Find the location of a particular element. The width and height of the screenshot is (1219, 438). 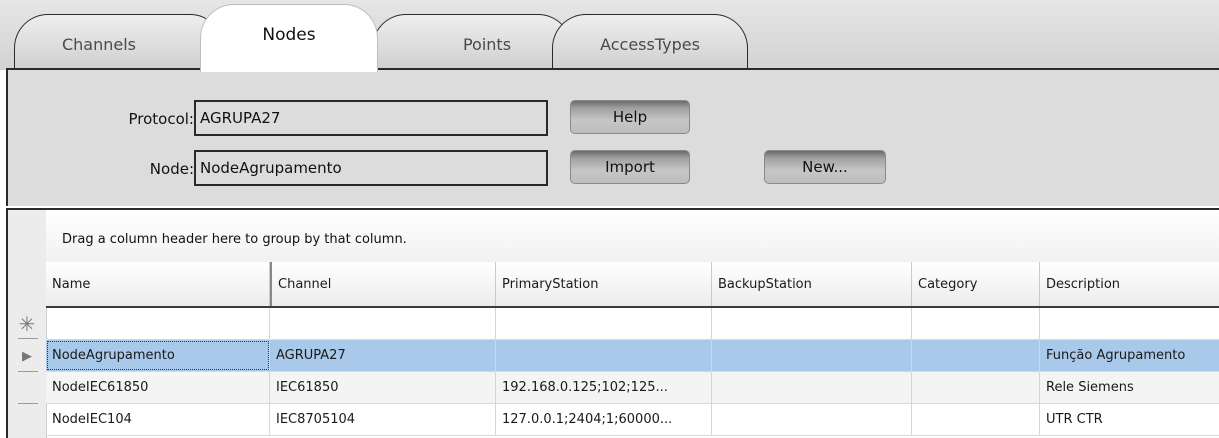

help-button: Help is located at coordinates (630, 117).